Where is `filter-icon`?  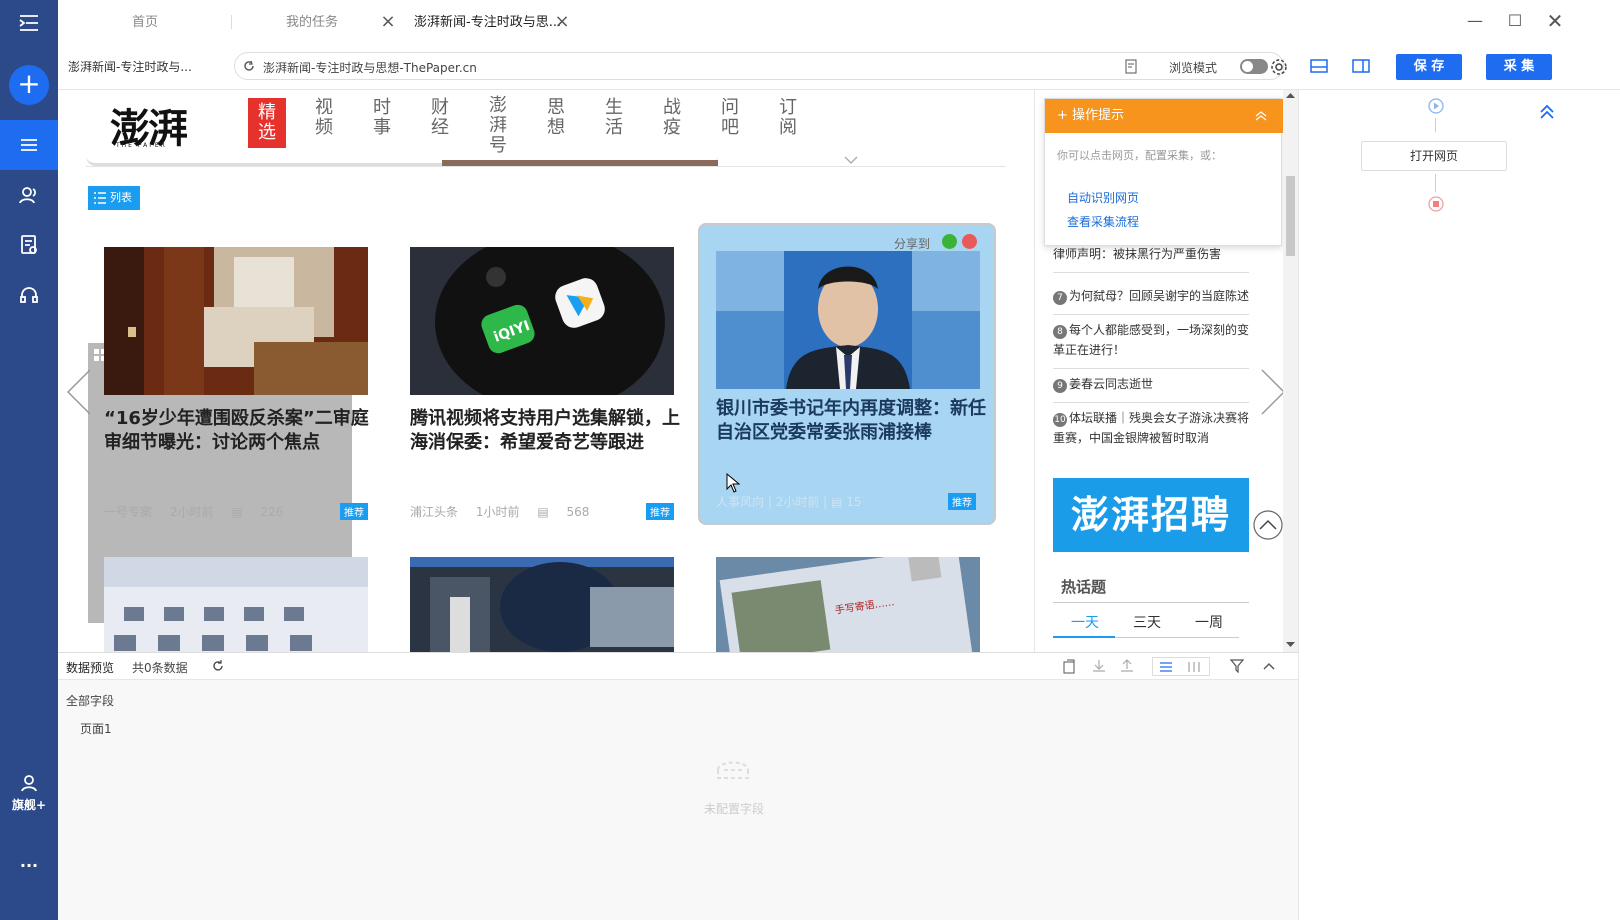 filter-icon is located at coordinates (1237, 666).